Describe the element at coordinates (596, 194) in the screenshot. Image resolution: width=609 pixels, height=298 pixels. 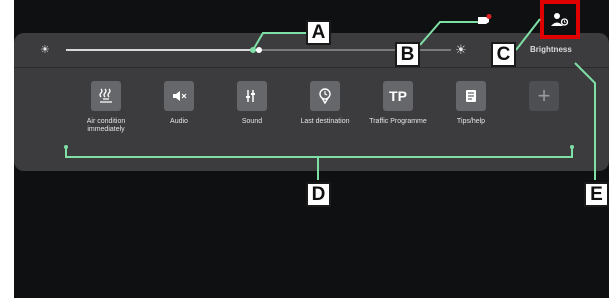
I see `callout-e: E` at that location.